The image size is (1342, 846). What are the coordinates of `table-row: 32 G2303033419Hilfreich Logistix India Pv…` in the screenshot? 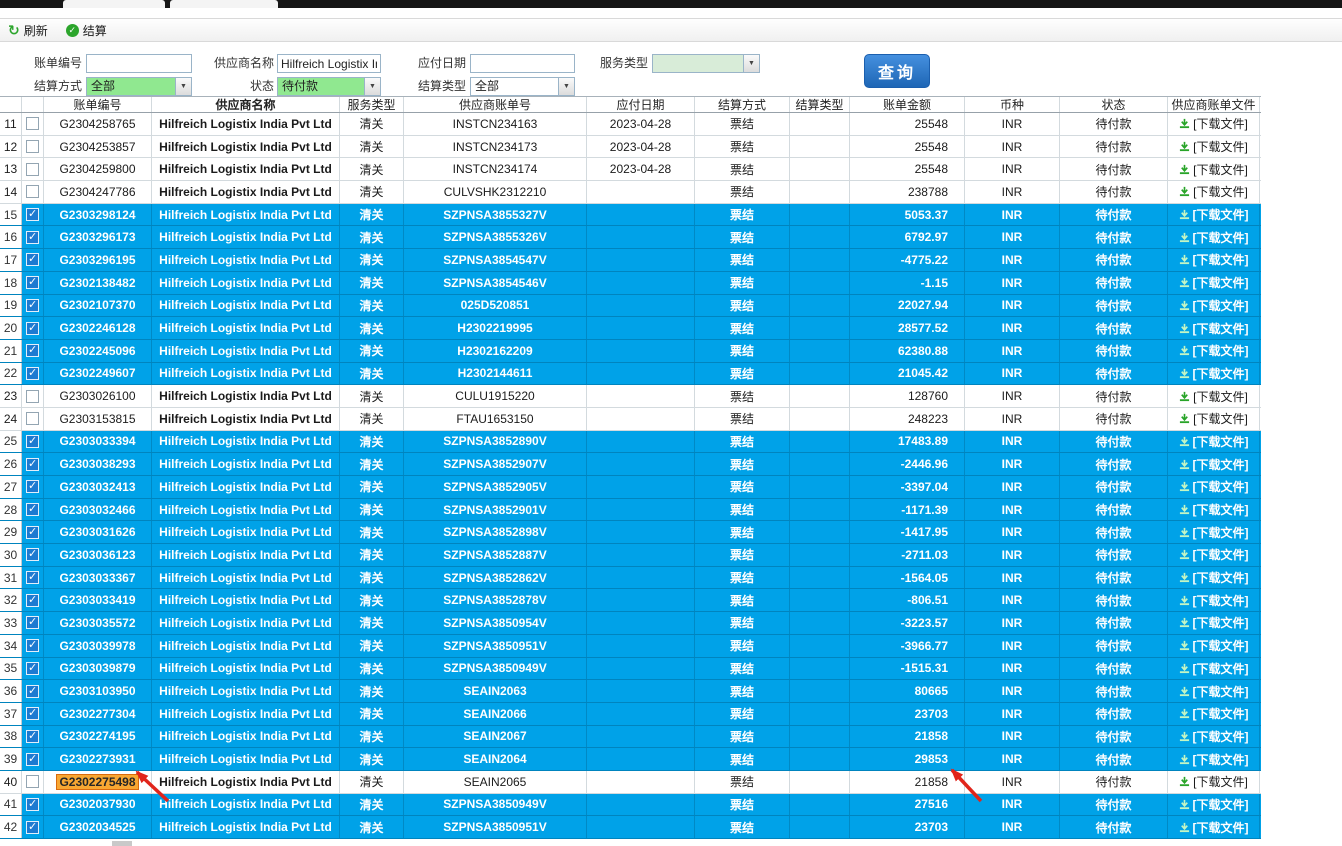 It's located at (630, 601).